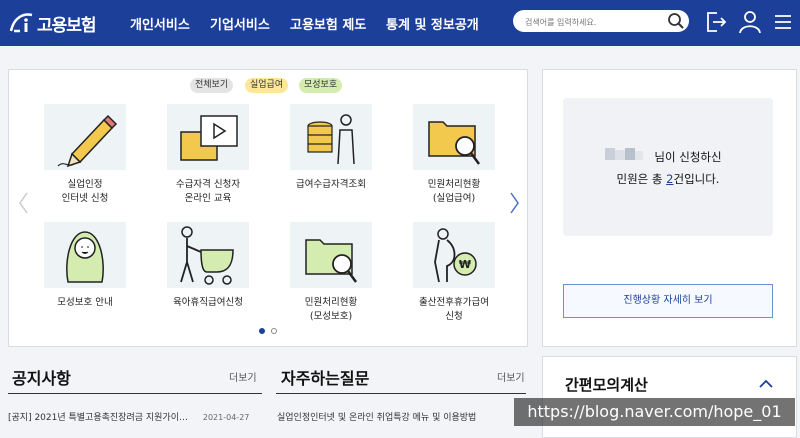 Image resolution: width=800 pixels, height=438 pixels. I want to click on filter-maternity: 모성보호, so click(321, 85).